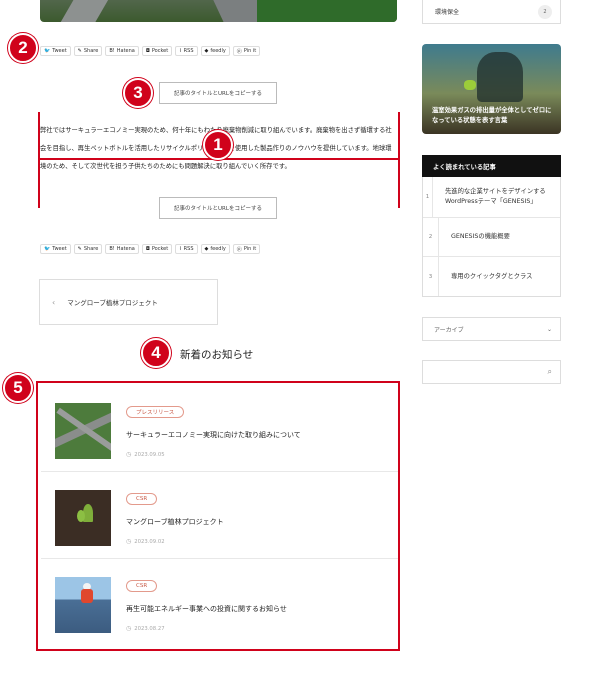 The width and height of the screenshot is (600, 673). Describe the element at coordinates (218, 93) in the screenshot. I see `copy-title-url-button: 記事のタイトルとURLをコピーする` at that location.